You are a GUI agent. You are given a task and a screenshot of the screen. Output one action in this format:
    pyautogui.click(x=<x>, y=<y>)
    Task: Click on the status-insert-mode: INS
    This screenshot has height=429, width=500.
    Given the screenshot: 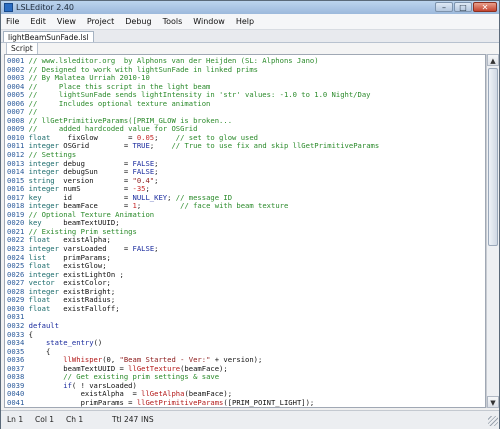 What is the action you would take?
    pyautogui.click(x=147, y=419)
    